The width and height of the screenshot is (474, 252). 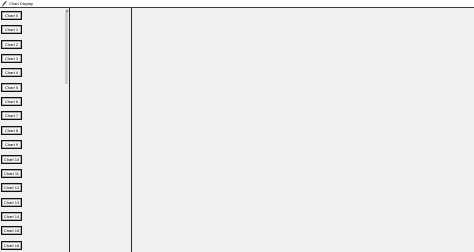 I want to click on chart-button: Chart 12, so click(x=11, y=188).